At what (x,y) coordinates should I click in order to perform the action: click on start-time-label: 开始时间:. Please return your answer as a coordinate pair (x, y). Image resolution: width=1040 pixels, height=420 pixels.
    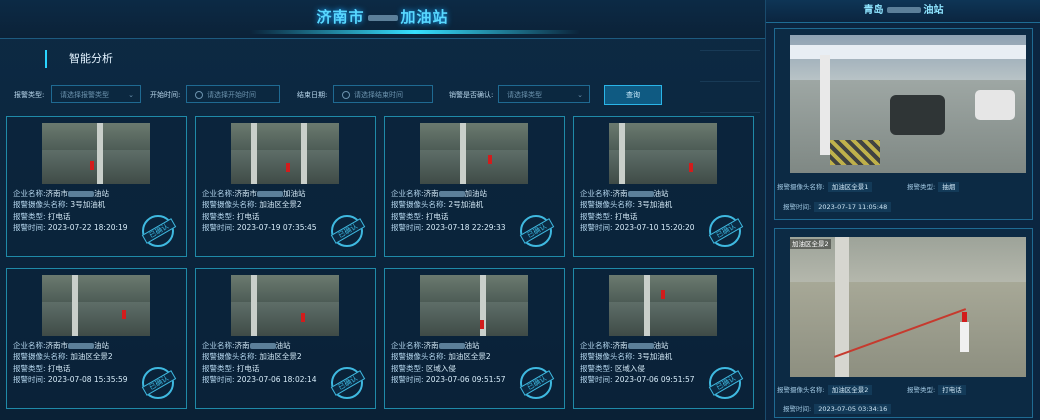
    Looking at the image, I should click on (165, 95).